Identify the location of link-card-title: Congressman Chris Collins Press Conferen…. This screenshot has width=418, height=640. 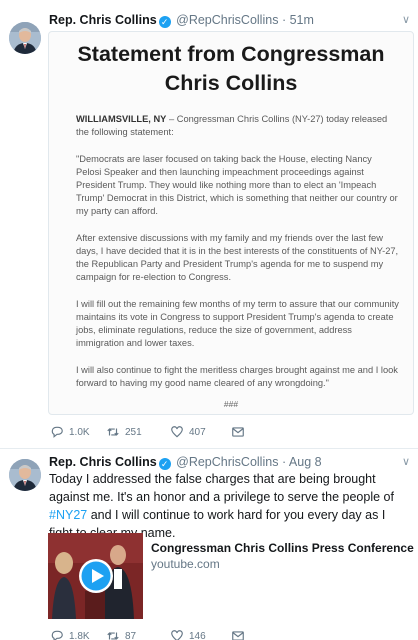
(282, 548).